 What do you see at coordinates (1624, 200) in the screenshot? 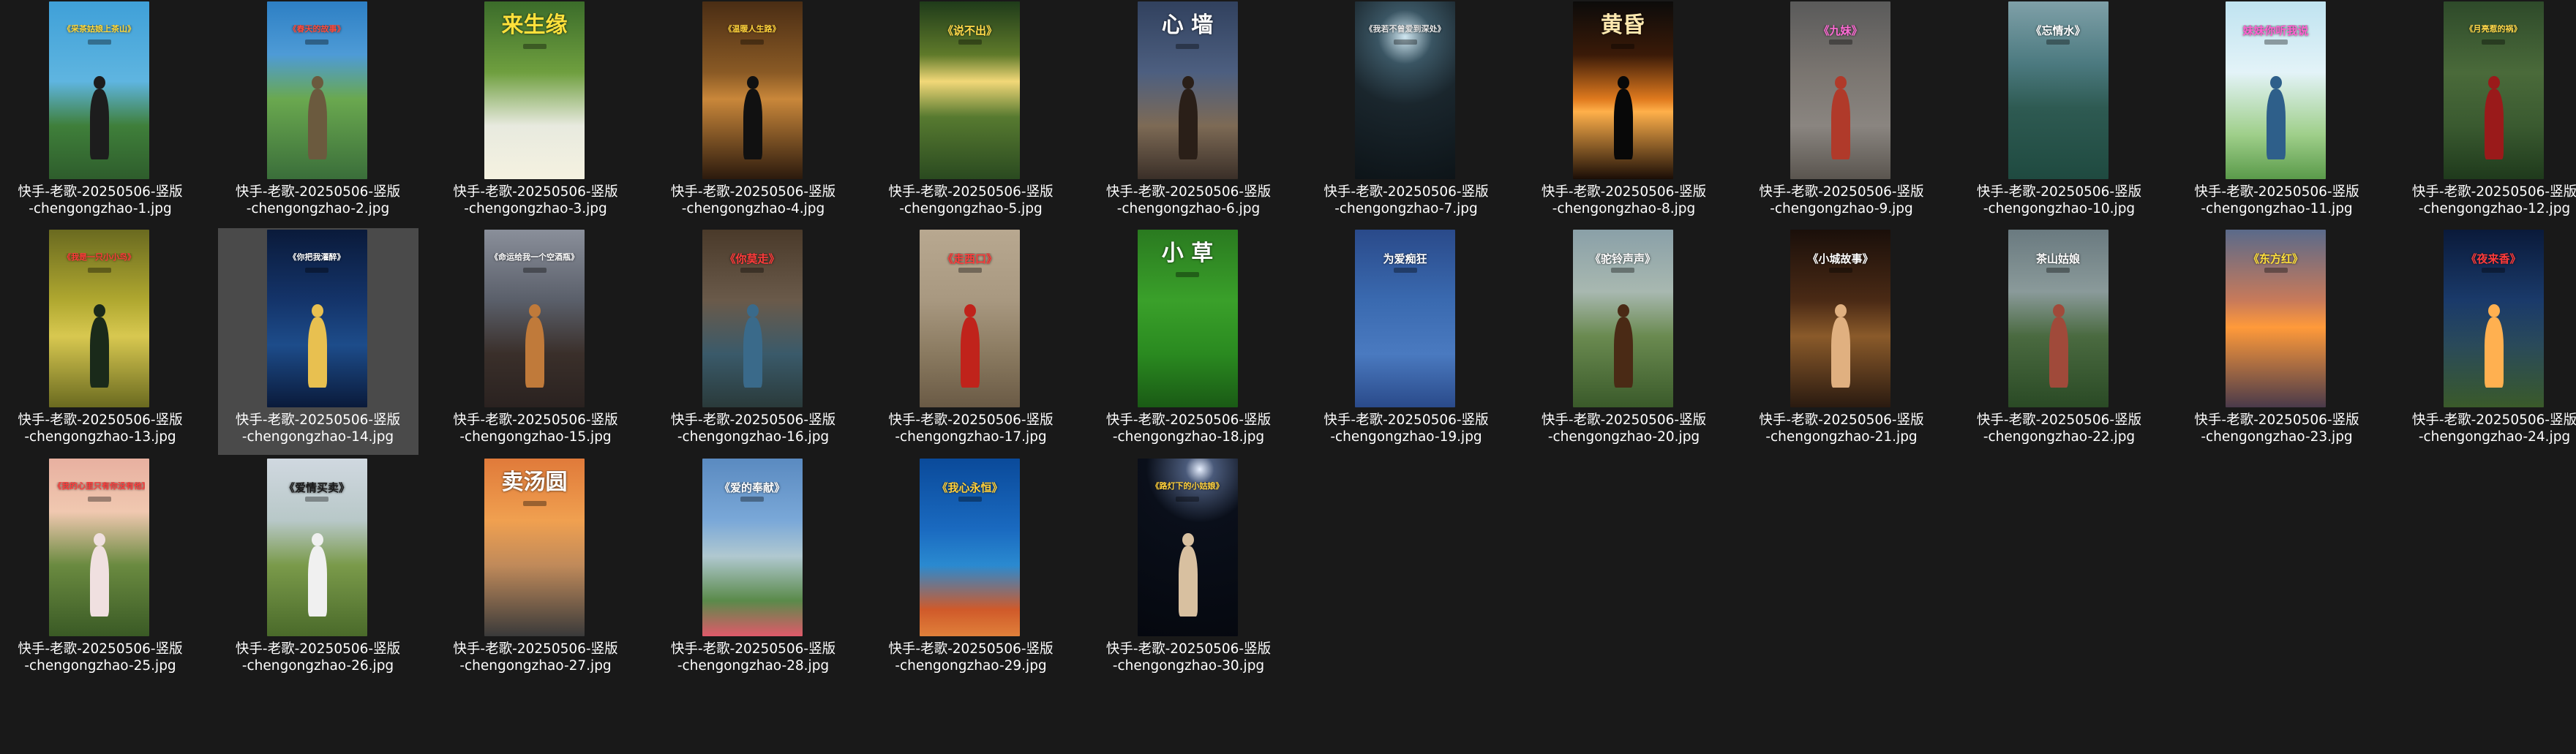
I see `file-name: 快手-老歌-20250506-竖版 -chengongzhao-8.jpg` at bounding box center [1624, 200].